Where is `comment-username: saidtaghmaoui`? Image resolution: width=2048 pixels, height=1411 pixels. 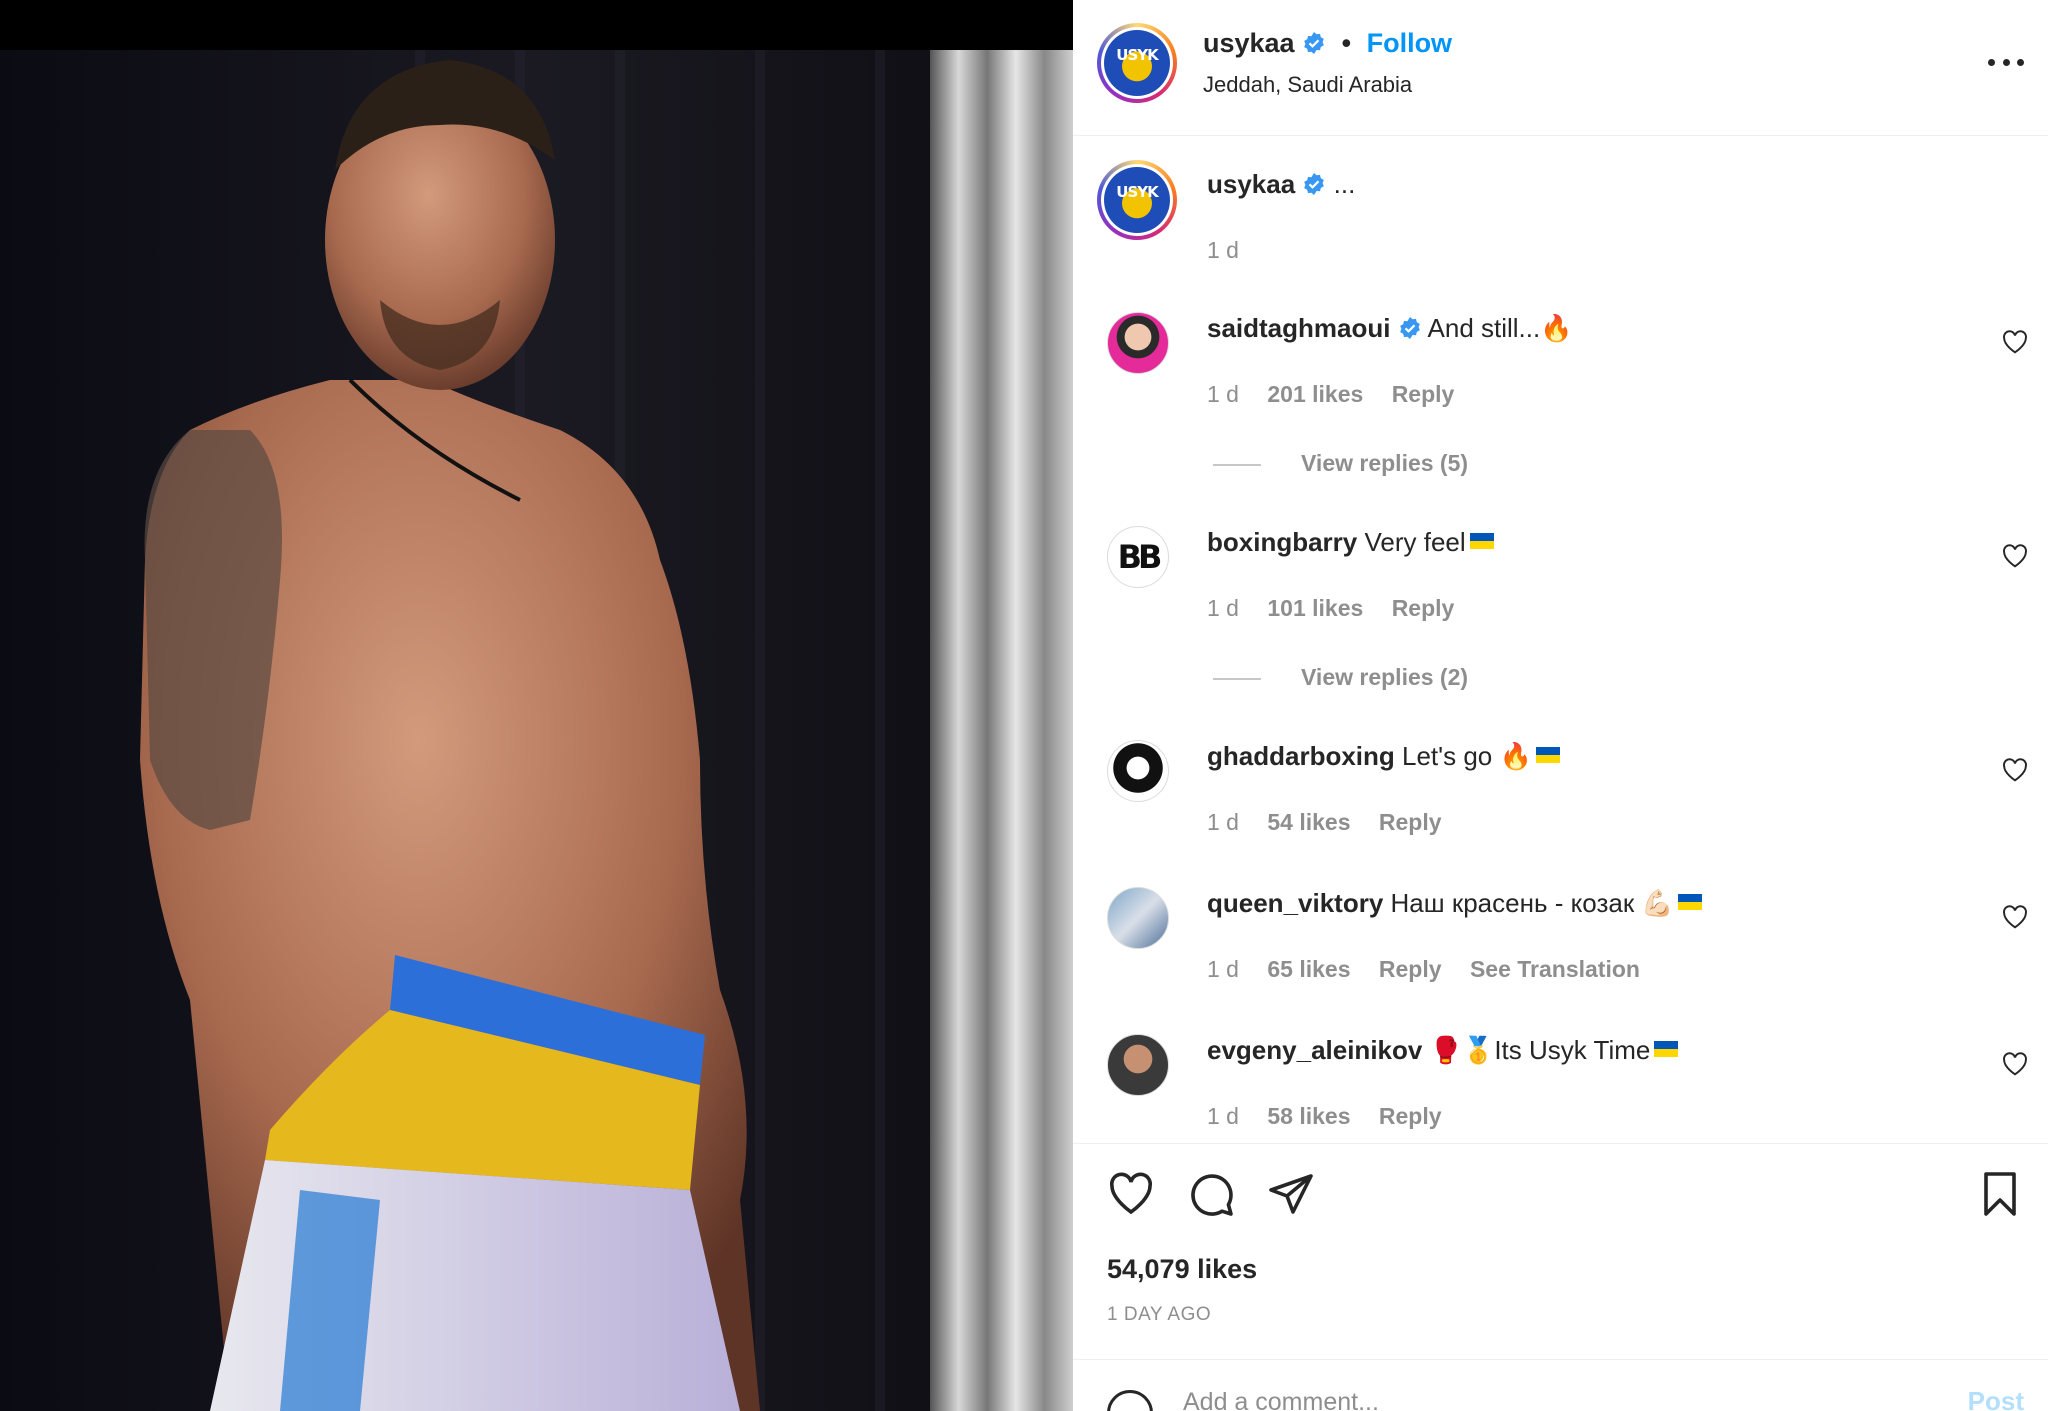
comment-username: saidtaghmaoui is located at coordinates (1298, 328).